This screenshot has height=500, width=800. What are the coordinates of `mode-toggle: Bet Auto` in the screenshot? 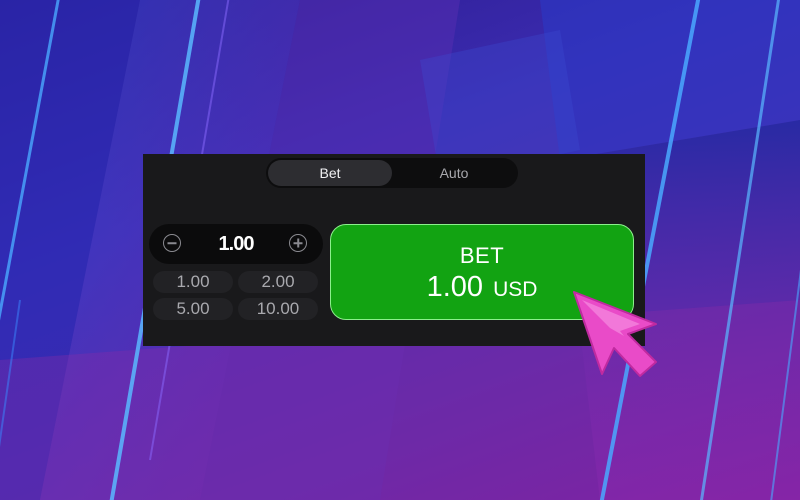 It's located at (392, 173).